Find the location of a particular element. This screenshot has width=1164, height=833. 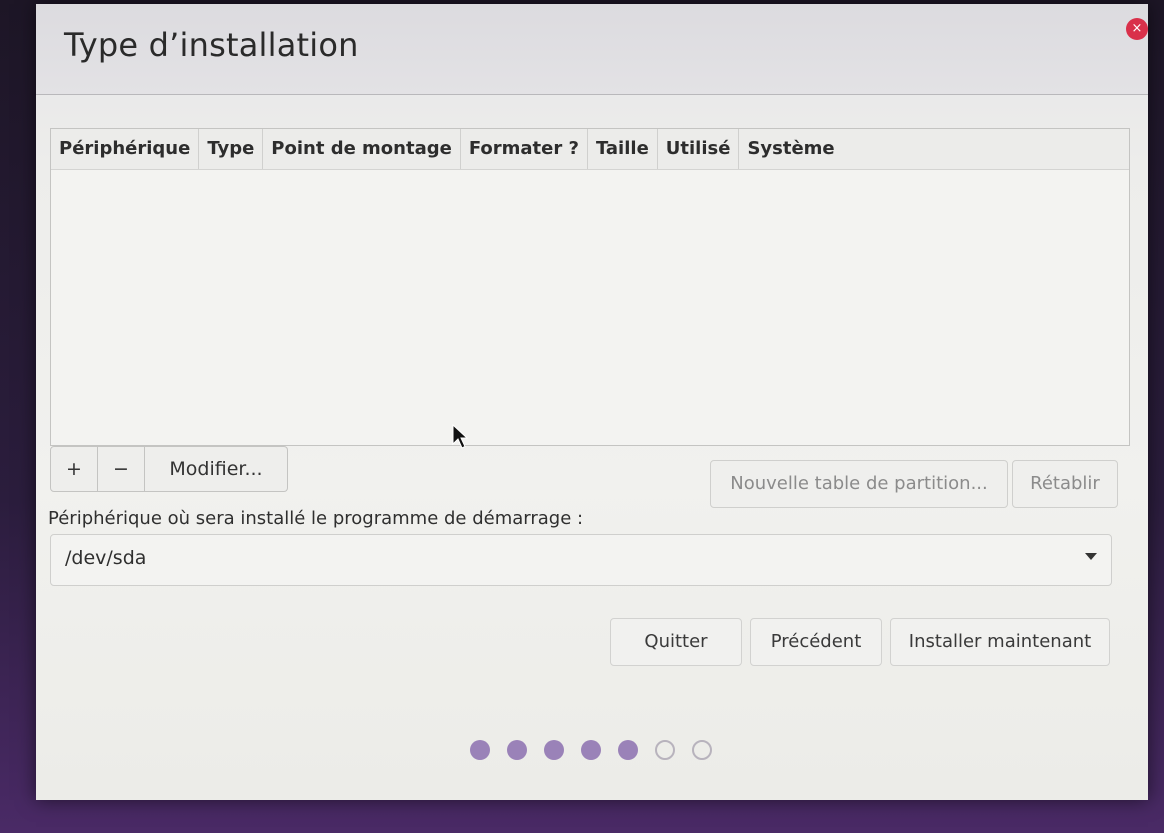

previous-button: Précédent is located at coordinates (816, 642).